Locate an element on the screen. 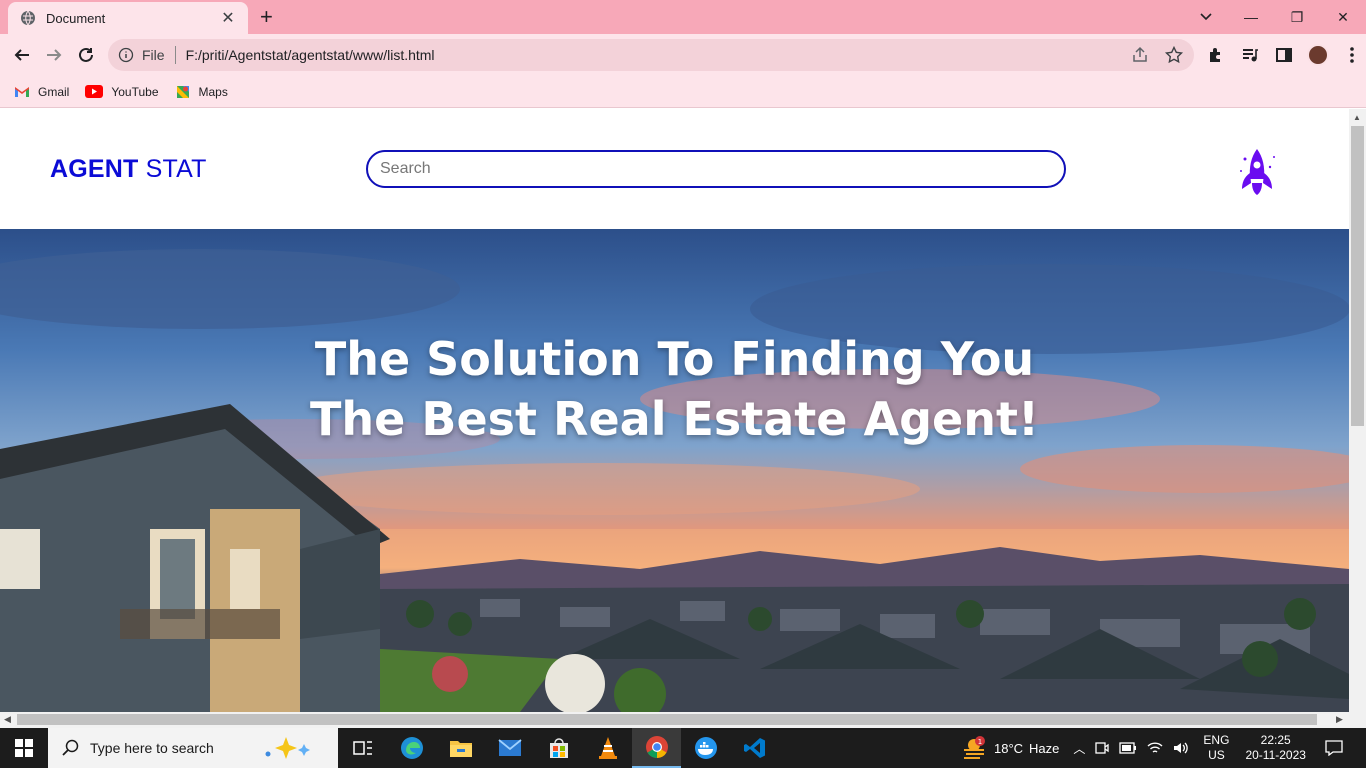 Image resolution: width=1366 pixels, height=768 pixels. new-tab-button: + is located at coordinates (266, 17).